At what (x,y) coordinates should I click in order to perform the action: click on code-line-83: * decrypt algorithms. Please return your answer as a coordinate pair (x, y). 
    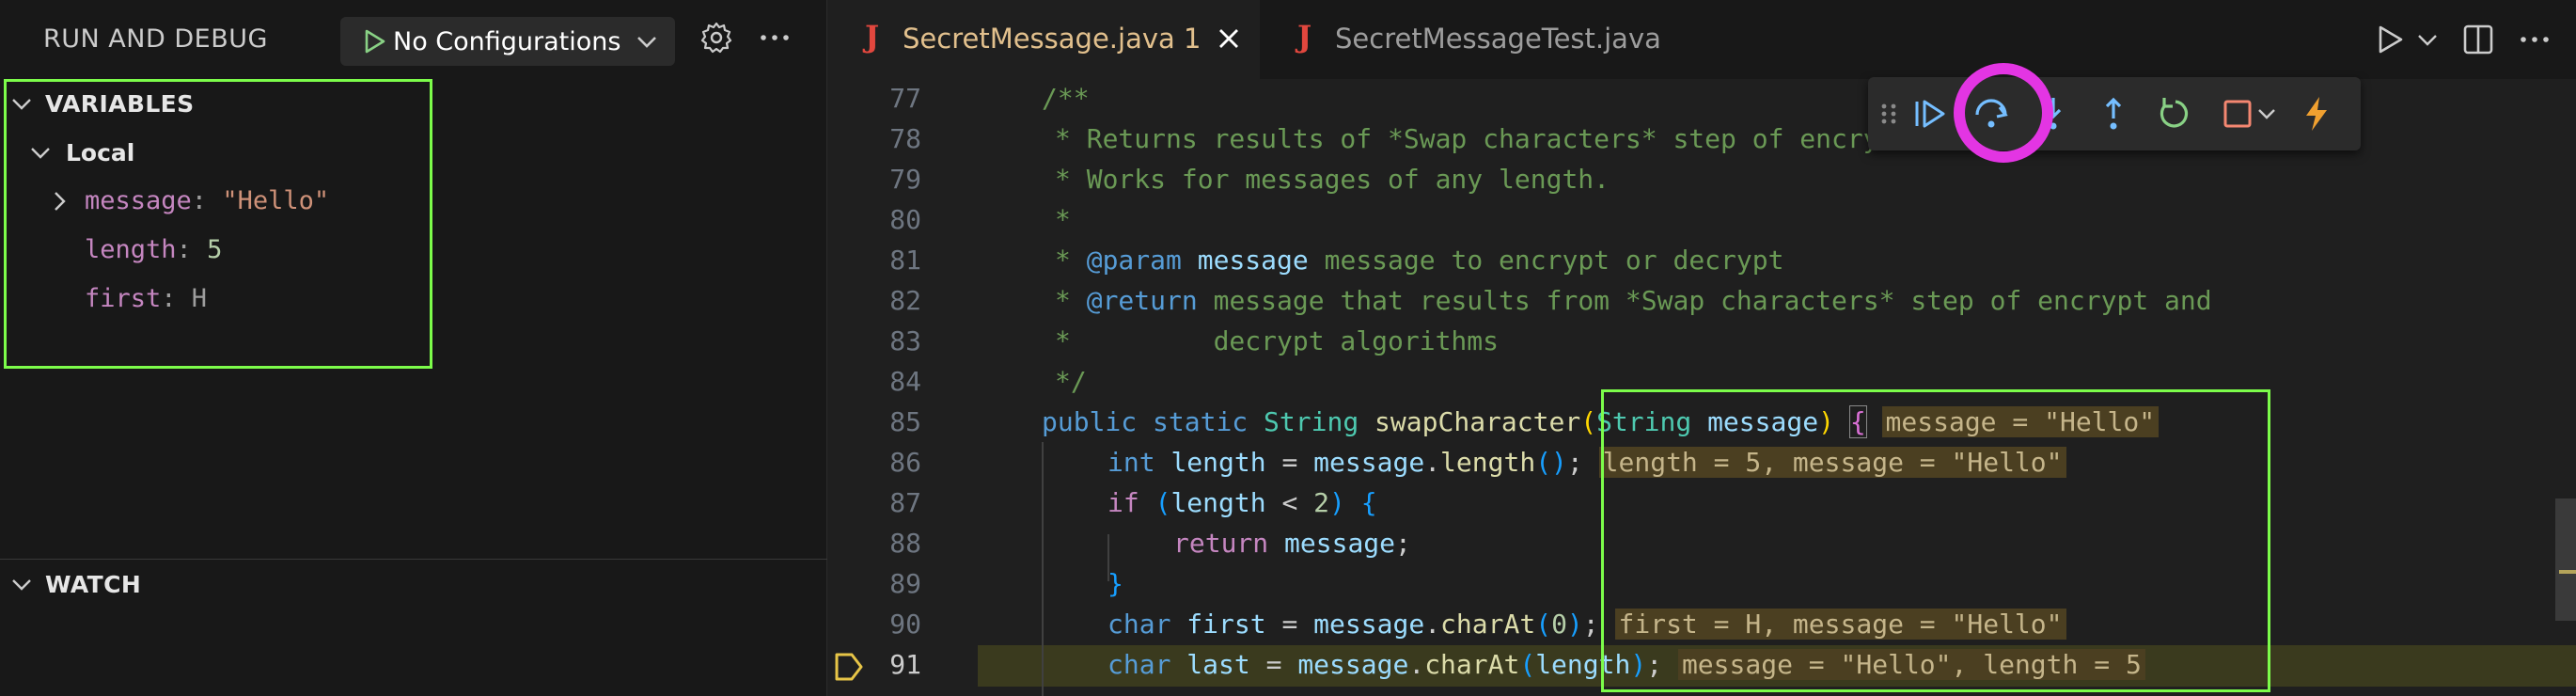
    Looking at the image, I should click on (1277, 340).